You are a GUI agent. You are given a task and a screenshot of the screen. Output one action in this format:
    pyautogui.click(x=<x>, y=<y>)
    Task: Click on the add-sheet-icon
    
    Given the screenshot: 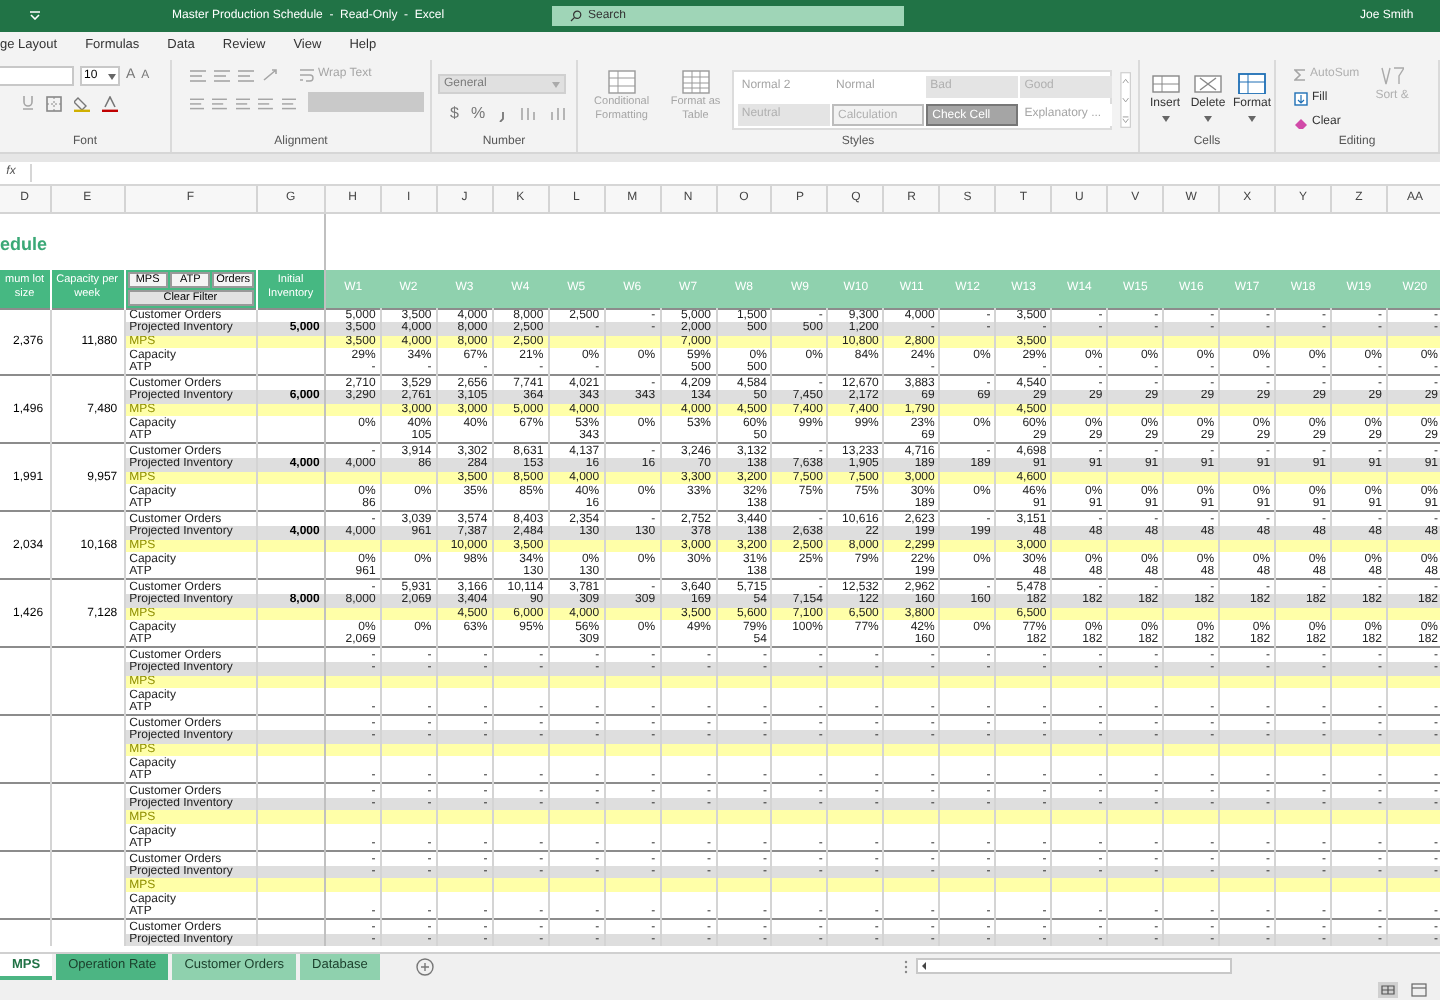 What is the action you would take?
    pyautogui.click(x=424, y=967)
    